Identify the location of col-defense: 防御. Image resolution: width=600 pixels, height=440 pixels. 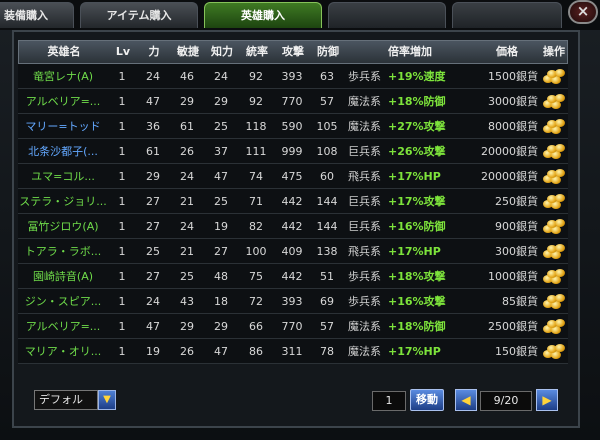
(328, 52).